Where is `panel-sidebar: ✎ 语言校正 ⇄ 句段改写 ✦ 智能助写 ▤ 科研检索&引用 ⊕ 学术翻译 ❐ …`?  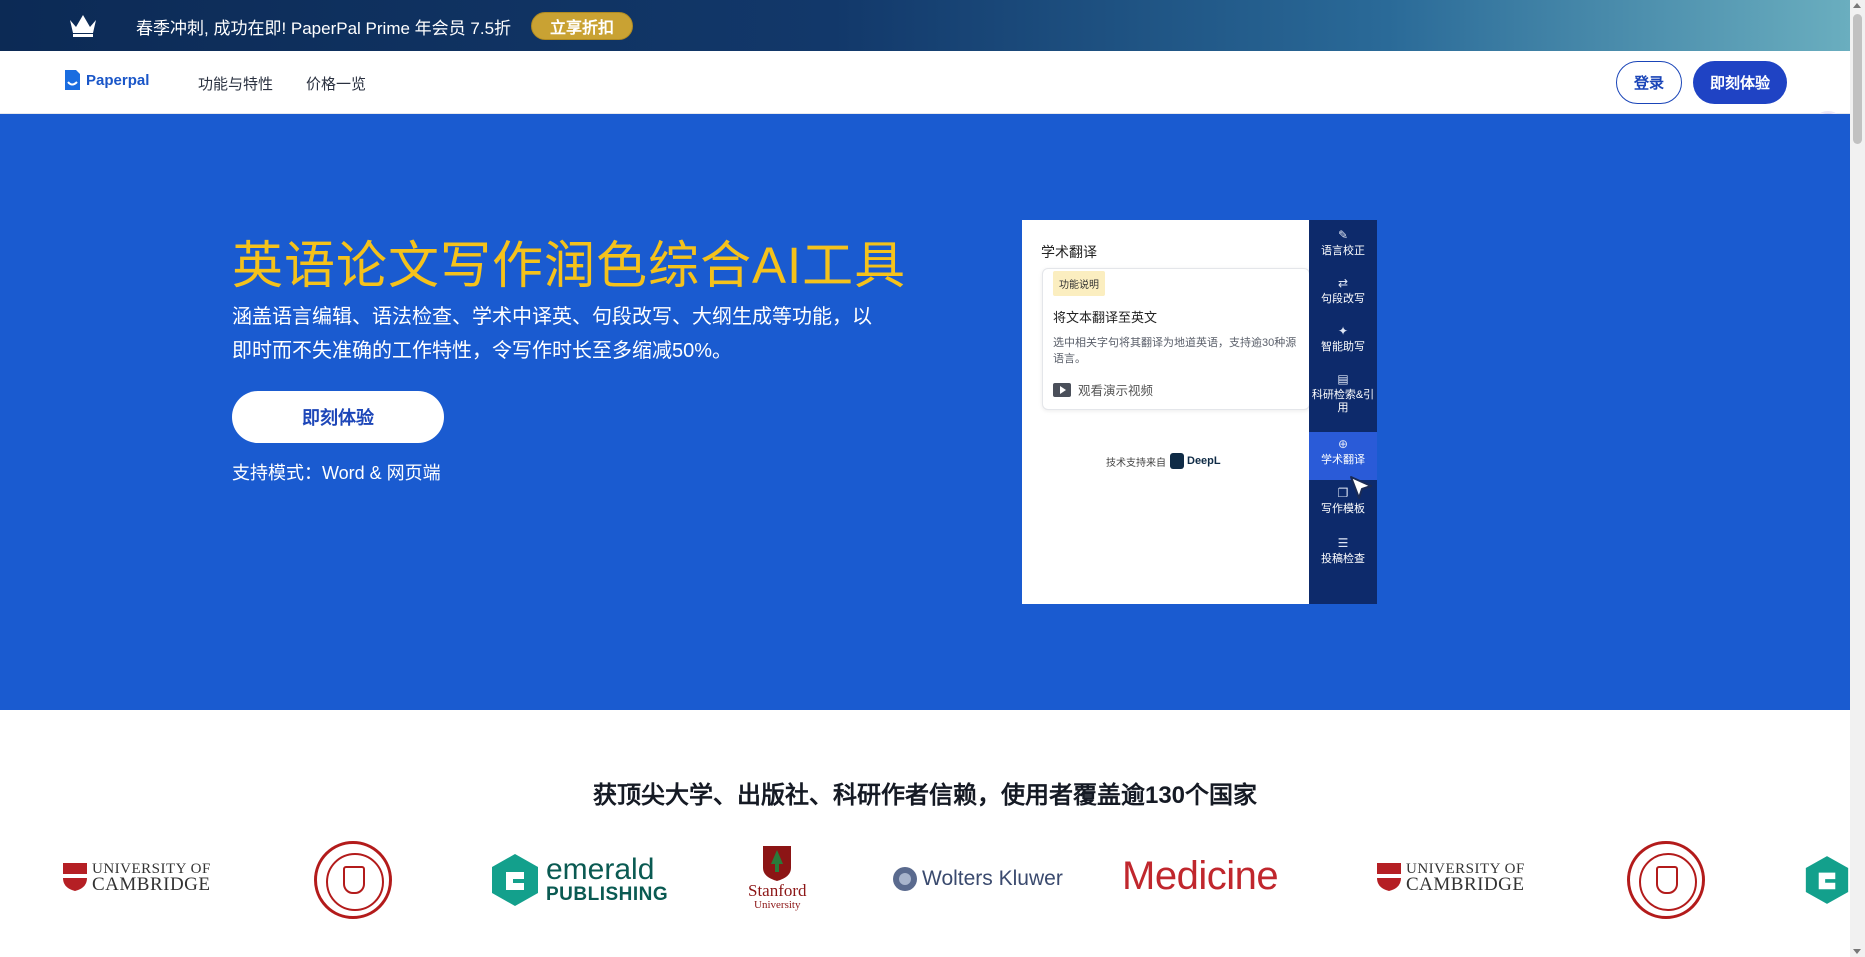 panel-sidebar: ✎ 语言校正 ⇄ 句段改写 ✦ 智能助写 ▤ 科研检索&引用 ⊕ 学术翻译 ❐ … is located at coordinates (1343, 412).